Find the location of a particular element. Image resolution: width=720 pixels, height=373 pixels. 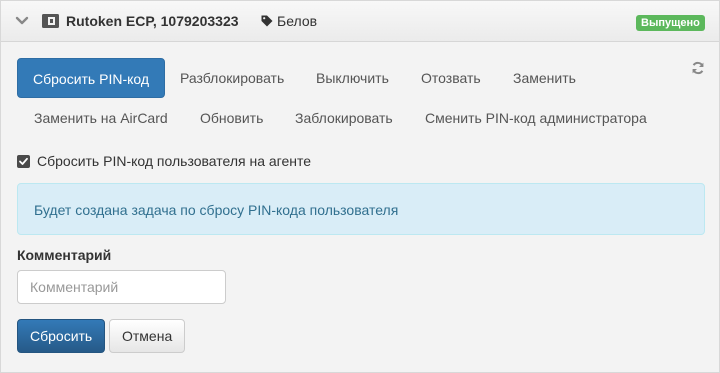

agent-reset-checkbox-label: Сбросить PIN-код пользователя на агенте is located at coordinates (174, 161).